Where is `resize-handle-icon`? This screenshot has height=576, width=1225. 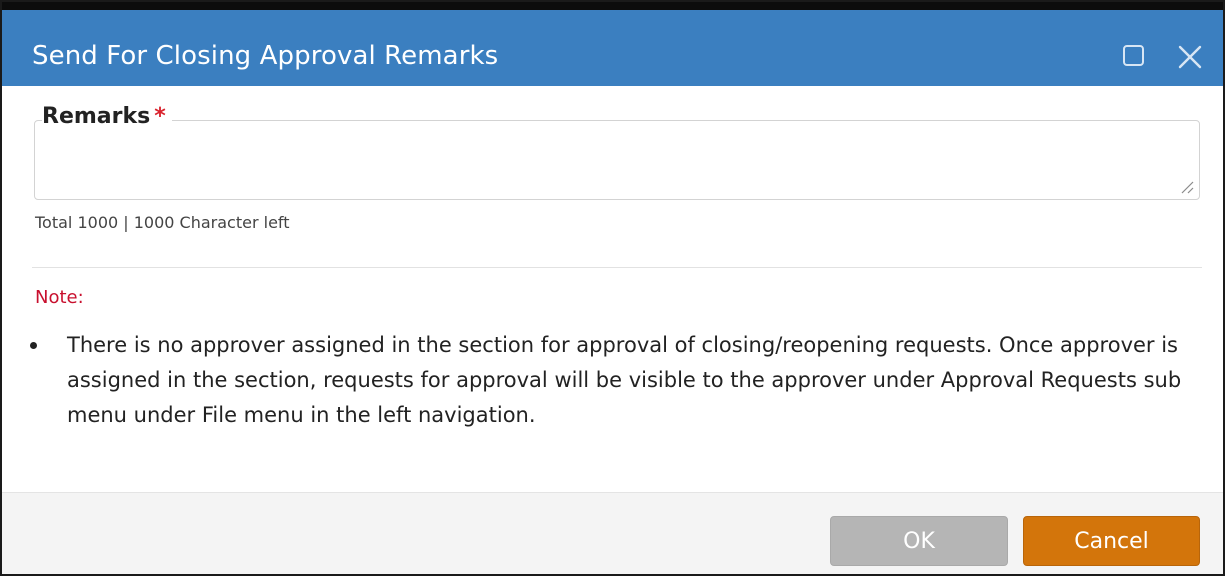
resize-handle-icon is located at coordinates (1186, 186).